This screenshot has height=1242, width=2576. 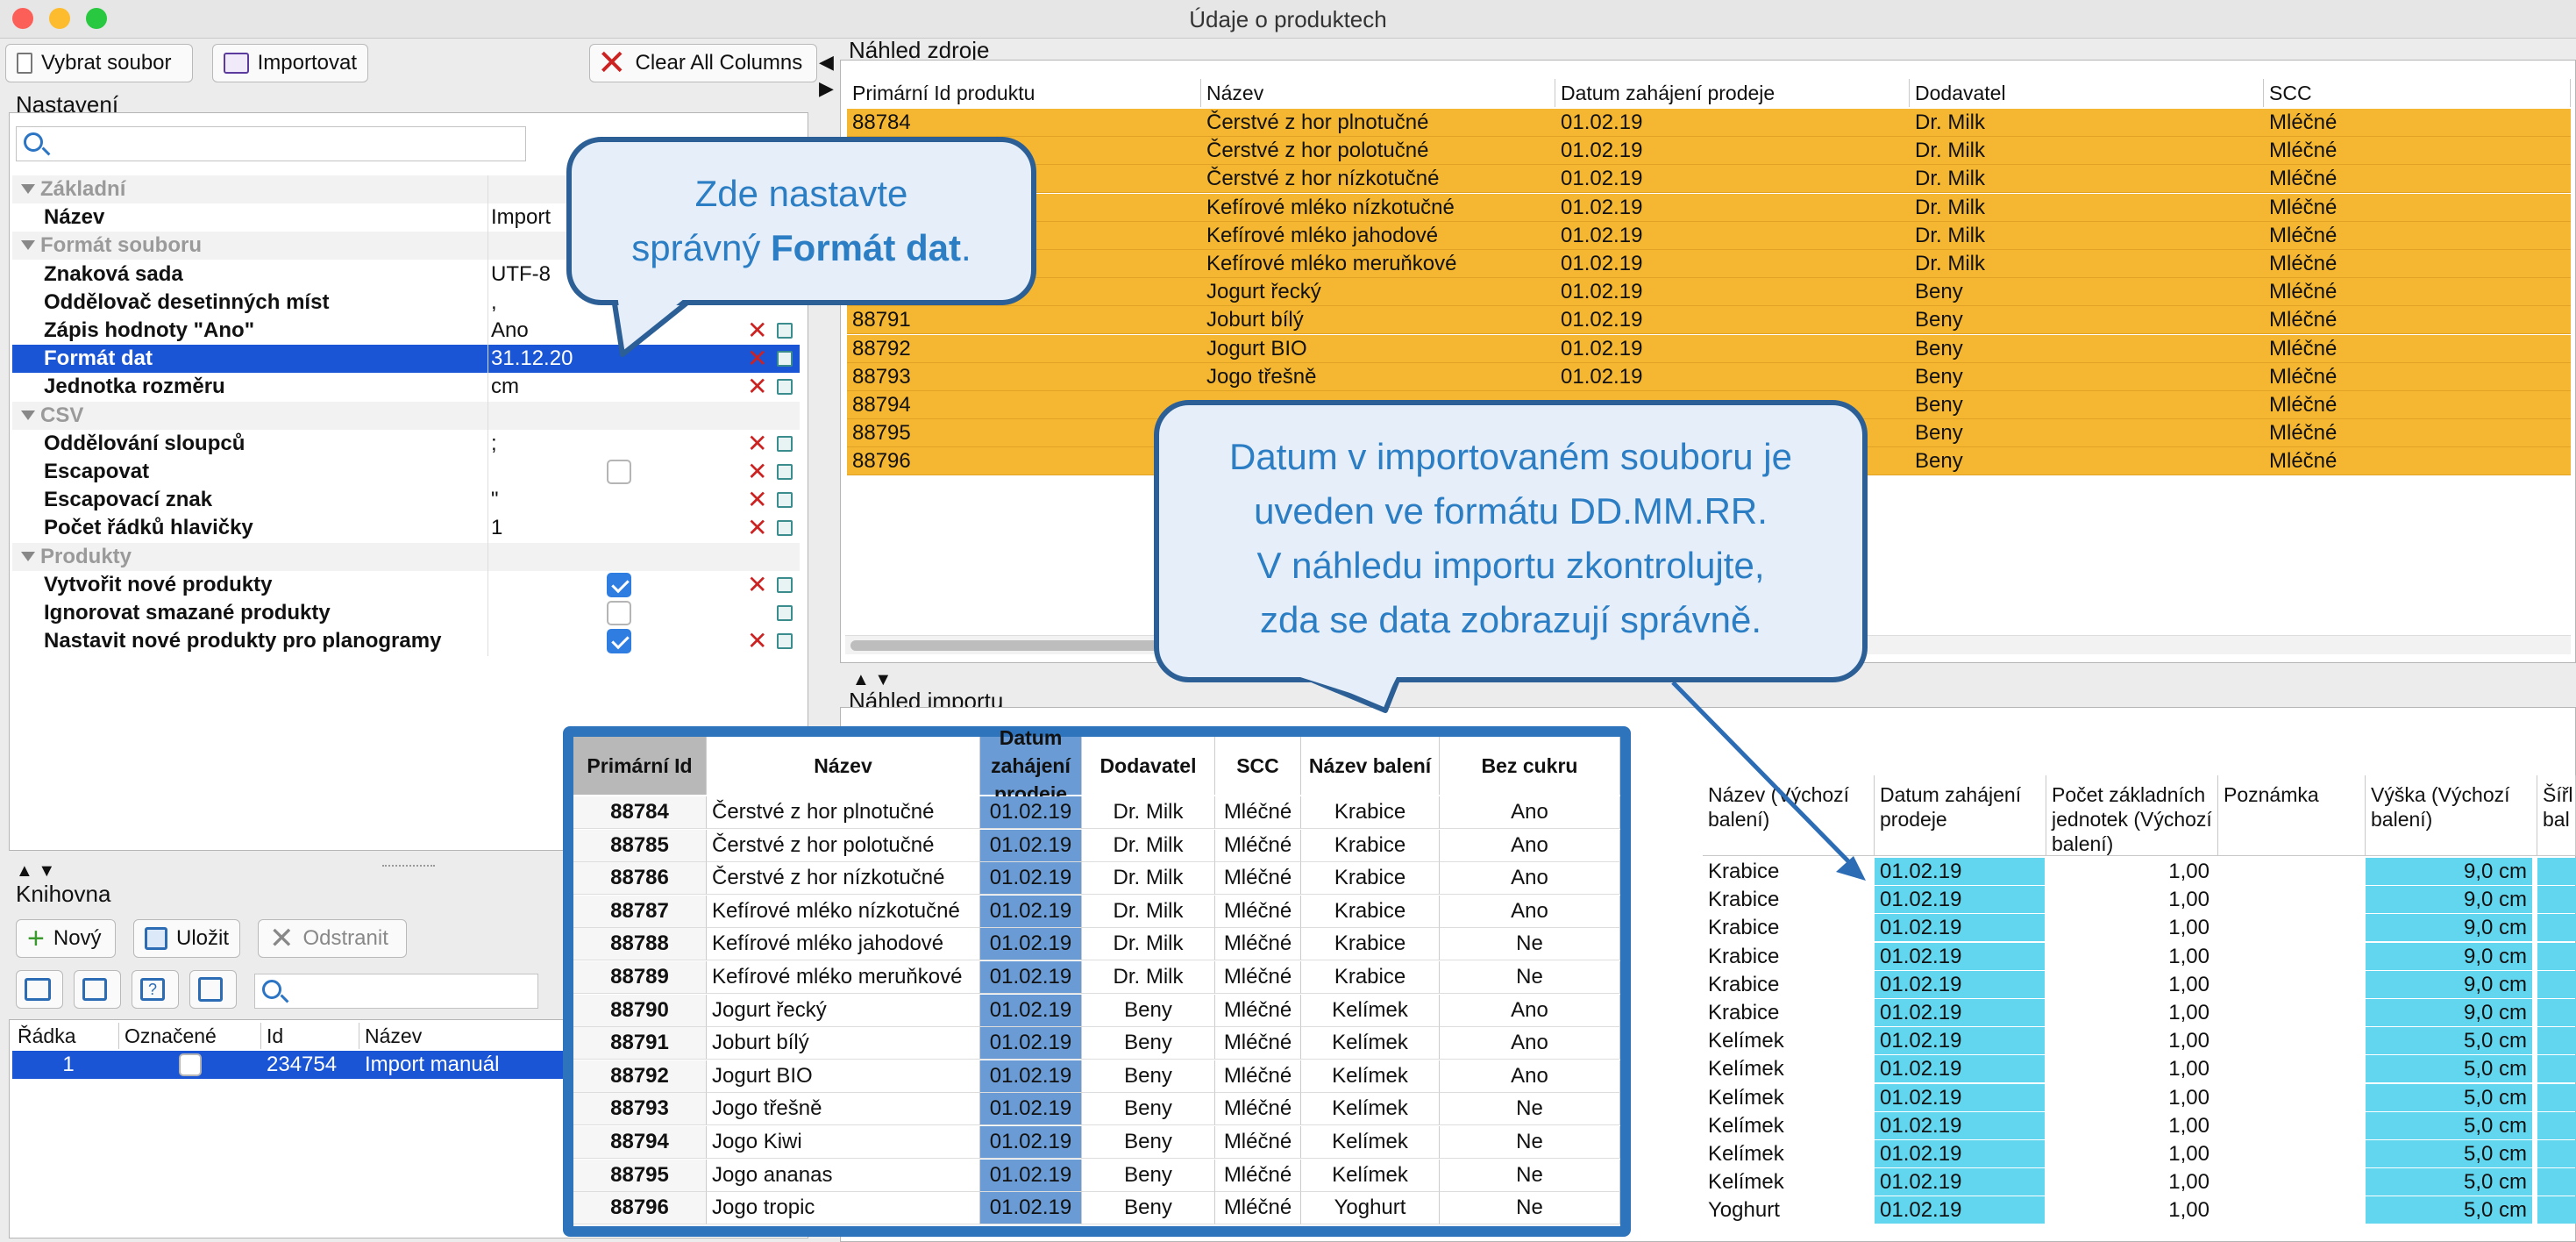 What do you see at coordinates (640, 845) in the screenshot?
I see `zoomed-cell: 88785` at bounding box center [640, 845].